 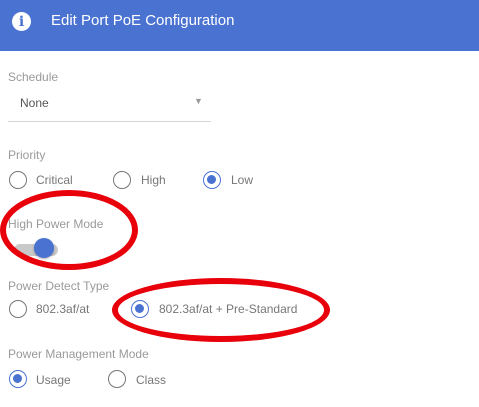 I want to click on annotation-ellipse-pre-standard, so click(x=221, y=310).